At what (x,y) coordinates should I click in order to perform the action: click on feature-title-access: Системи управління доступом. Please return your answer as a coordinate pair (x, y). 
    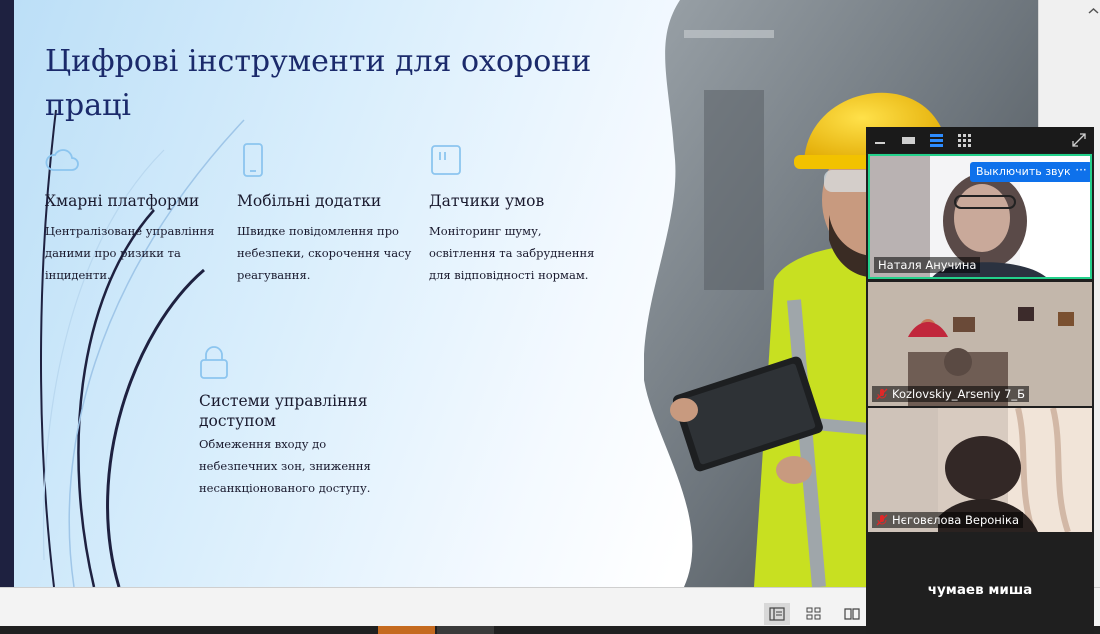
    Looking at the image, I should click on (283, 411).